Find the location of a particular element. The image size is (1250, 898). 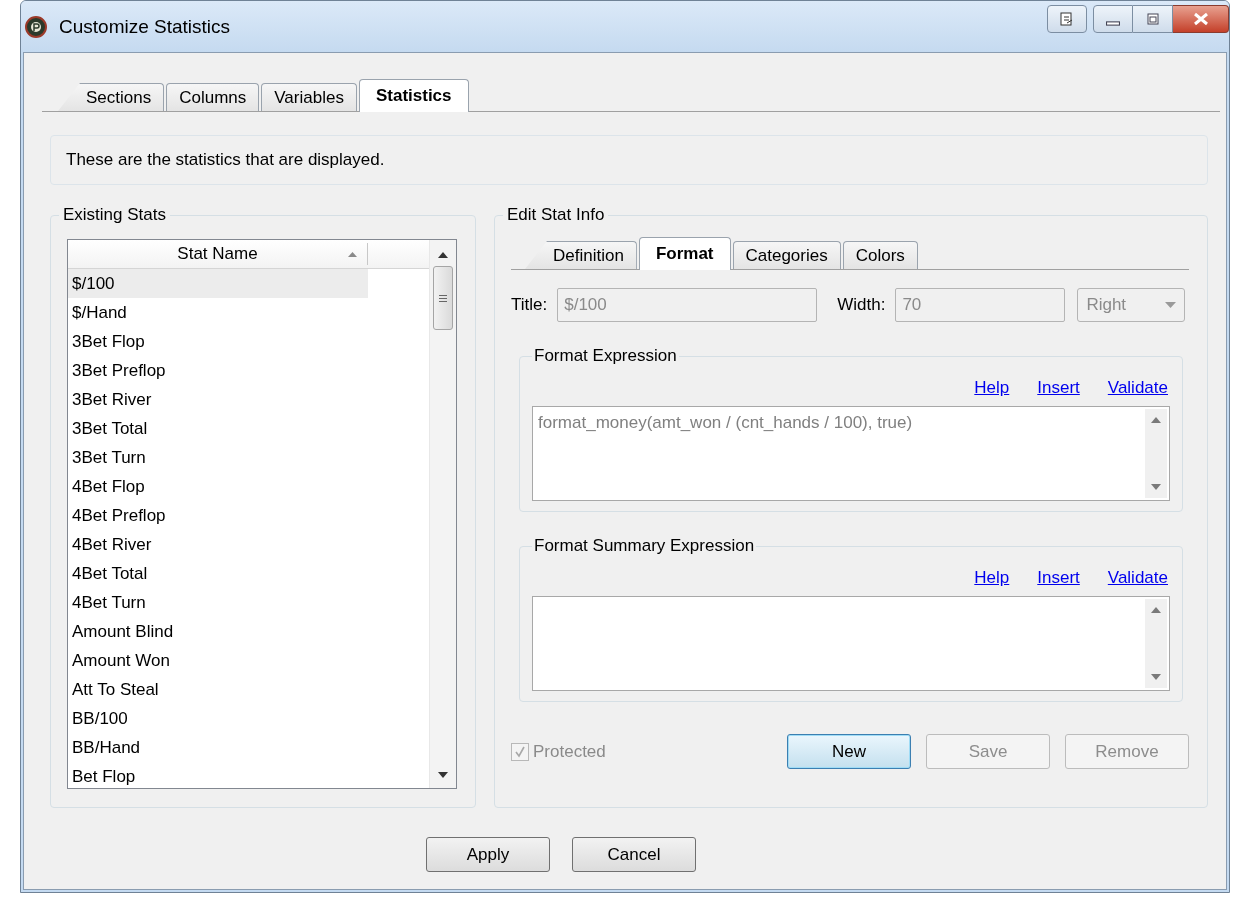

tab: Columns is located at coordinates (213, 97).